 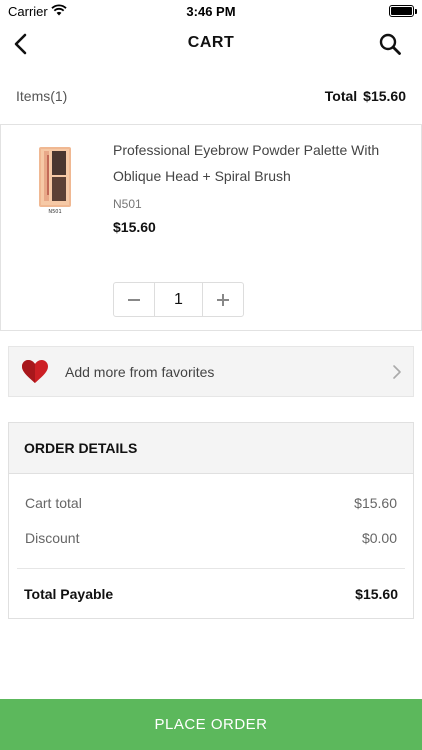 I want to click on minus-icon, so click(x=134, y=299).